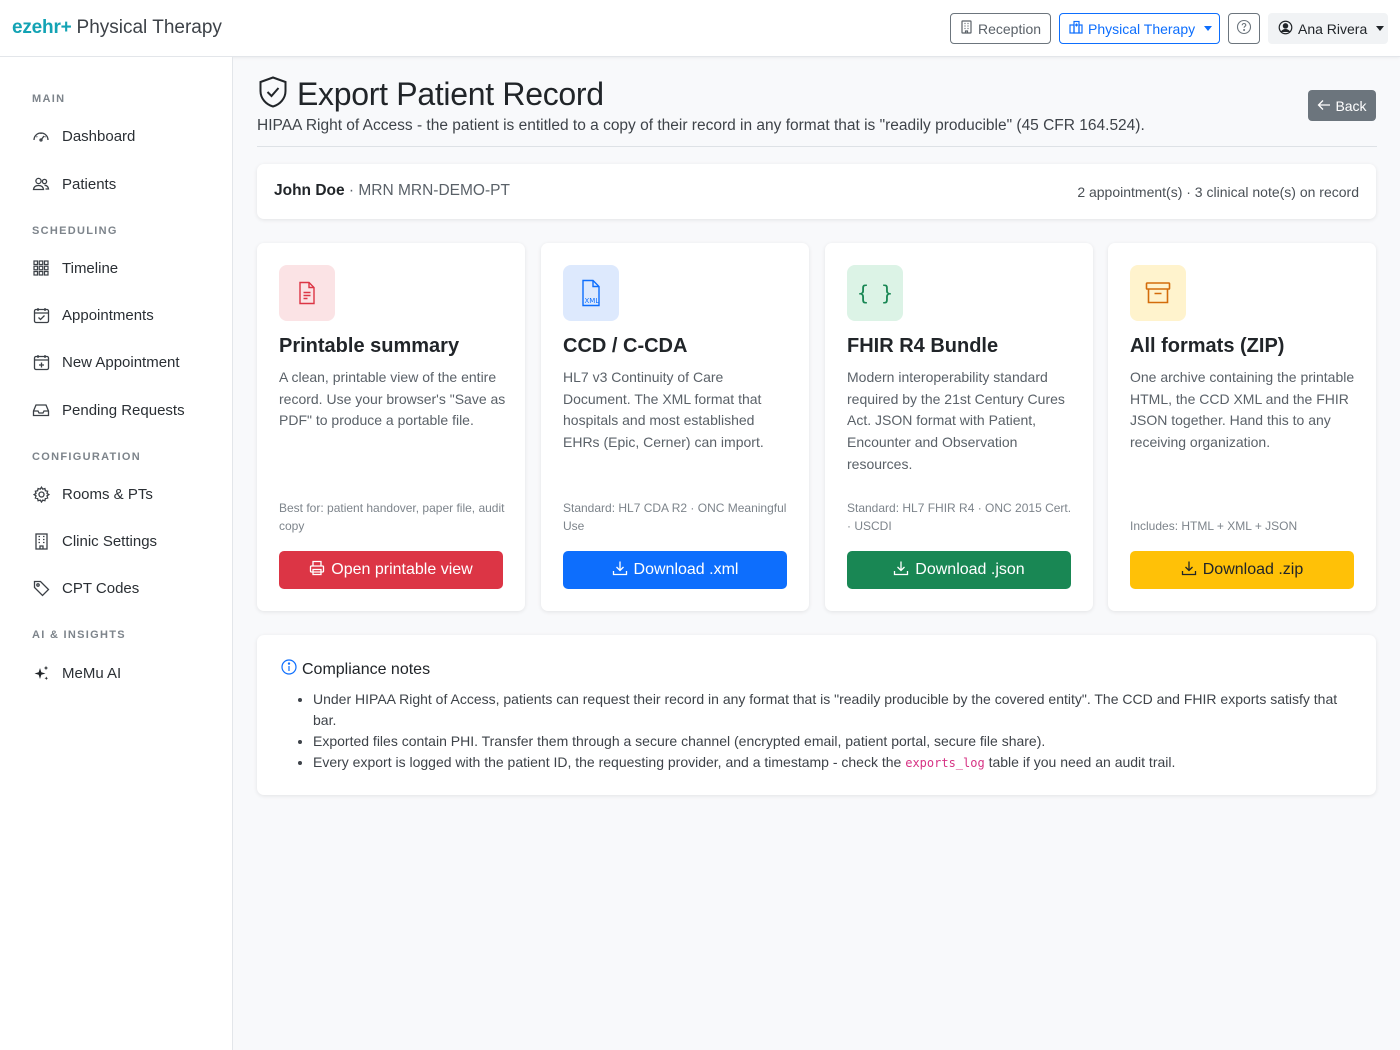 Image resolution: width=1400 pixels, height=1050 pixels. I want to click on people-icon, so click(41, 184).